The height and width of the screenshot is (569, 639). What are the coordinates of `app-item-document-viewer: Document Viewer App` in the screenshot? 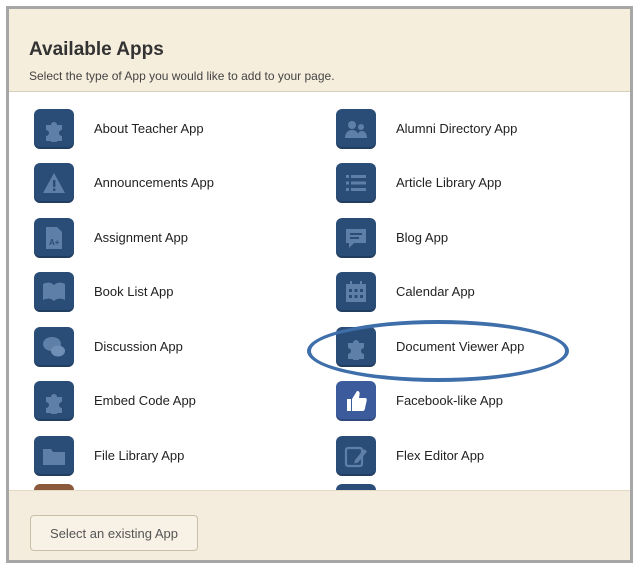 It's located at (476, 347).